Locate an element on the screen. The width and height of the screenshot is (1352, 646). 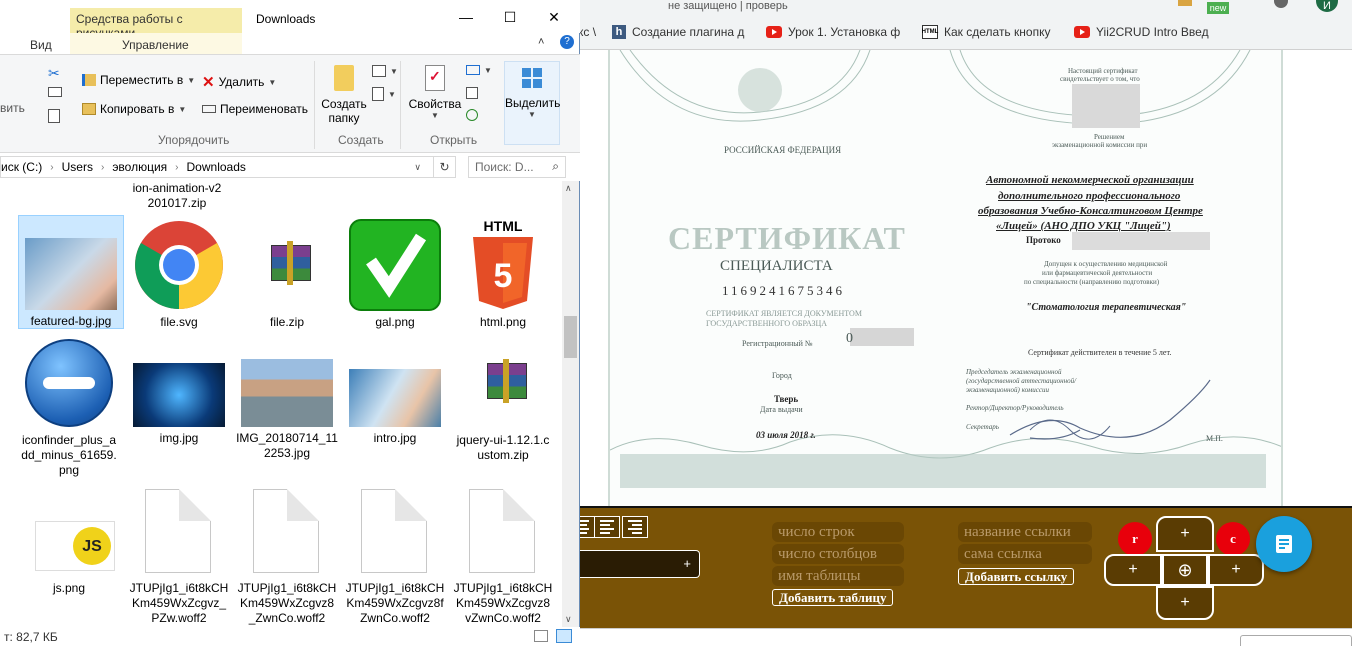
file-item: JS js.png is located at coordinates (69, 540).